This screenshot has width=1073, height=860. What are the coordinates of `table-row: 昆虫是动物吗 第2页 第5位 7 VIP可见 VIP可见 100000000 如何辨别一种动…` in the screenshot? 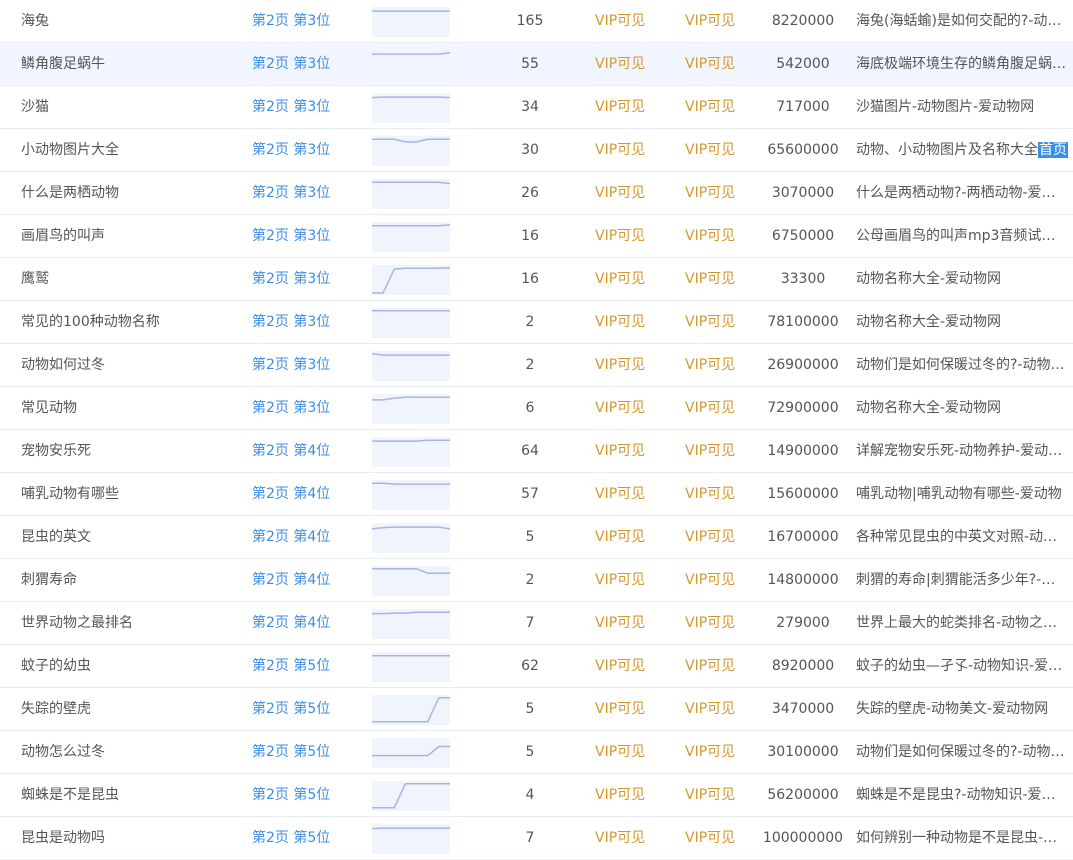 It's located at (536, 838).